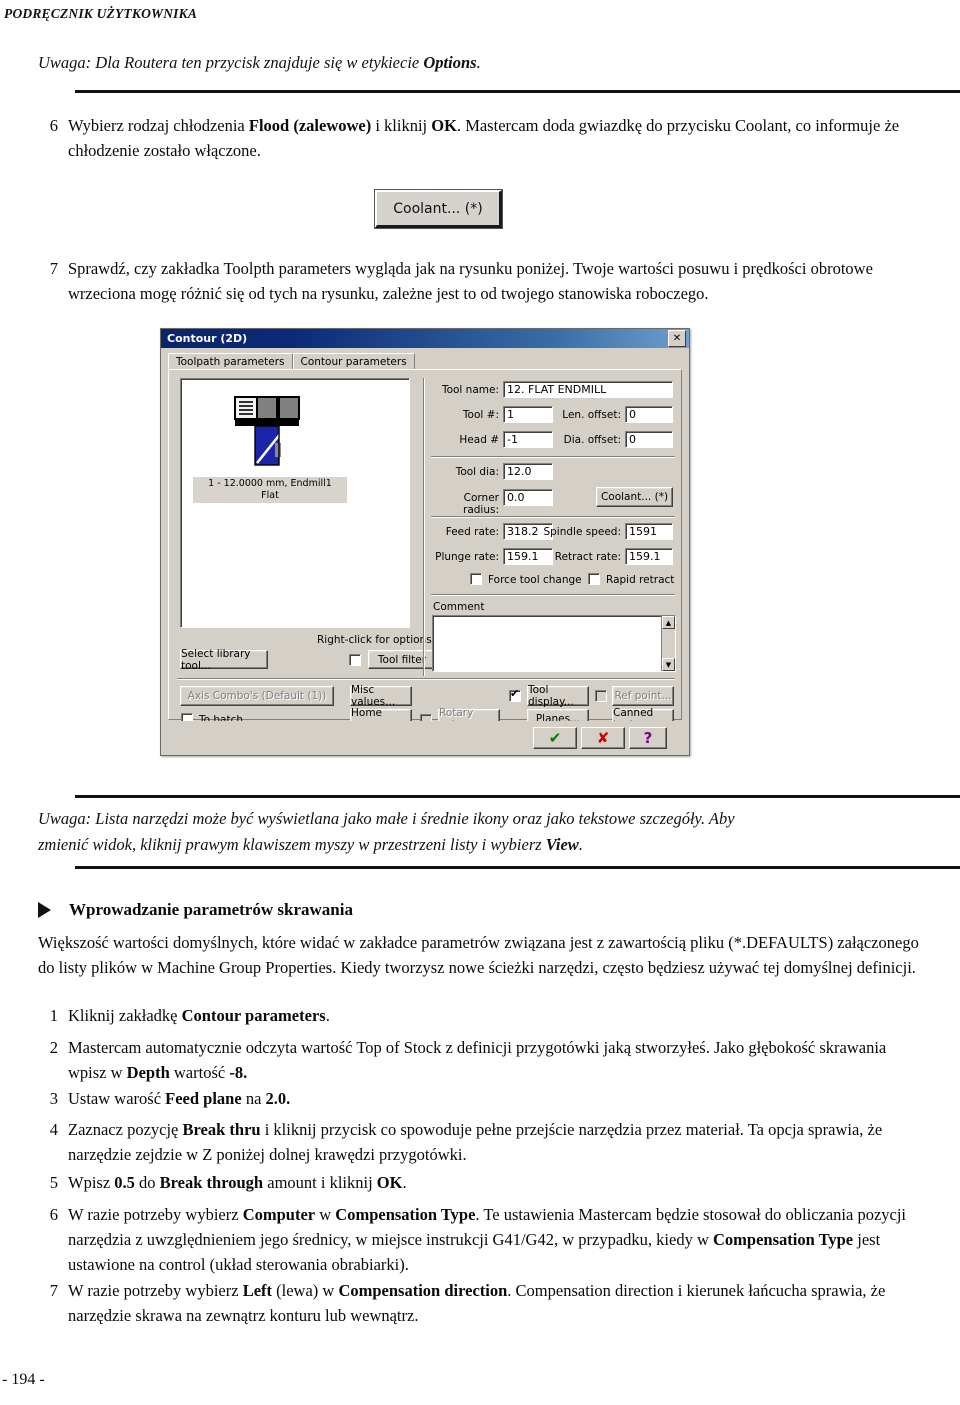 This screenshot has height=1405, width=960. What do you see at coordinates (270, 495) in the screenshot?
I see `tool-caption-line2: Flat` at bounding box center [270, 495].